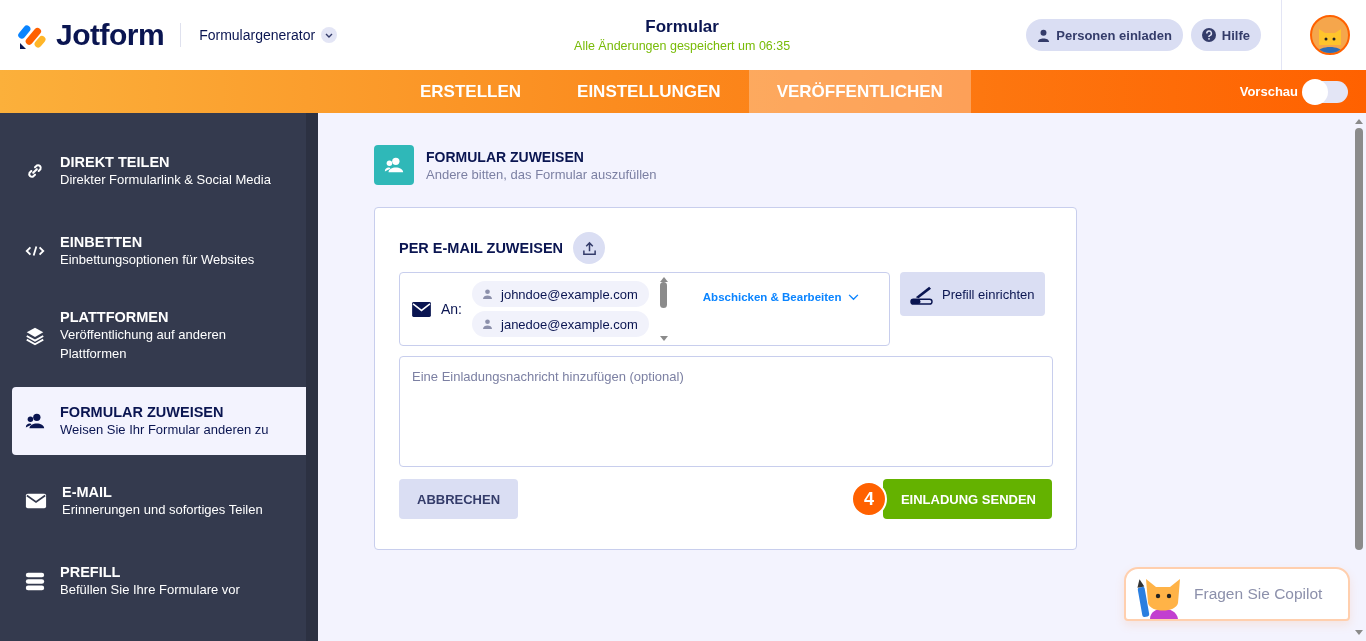 This screenshot has height=641, width=1366. Describe the element at coordinates (115, 161) in the screenshot. I see `sidebar-item-title: DIREKT TEILEN` at that location.